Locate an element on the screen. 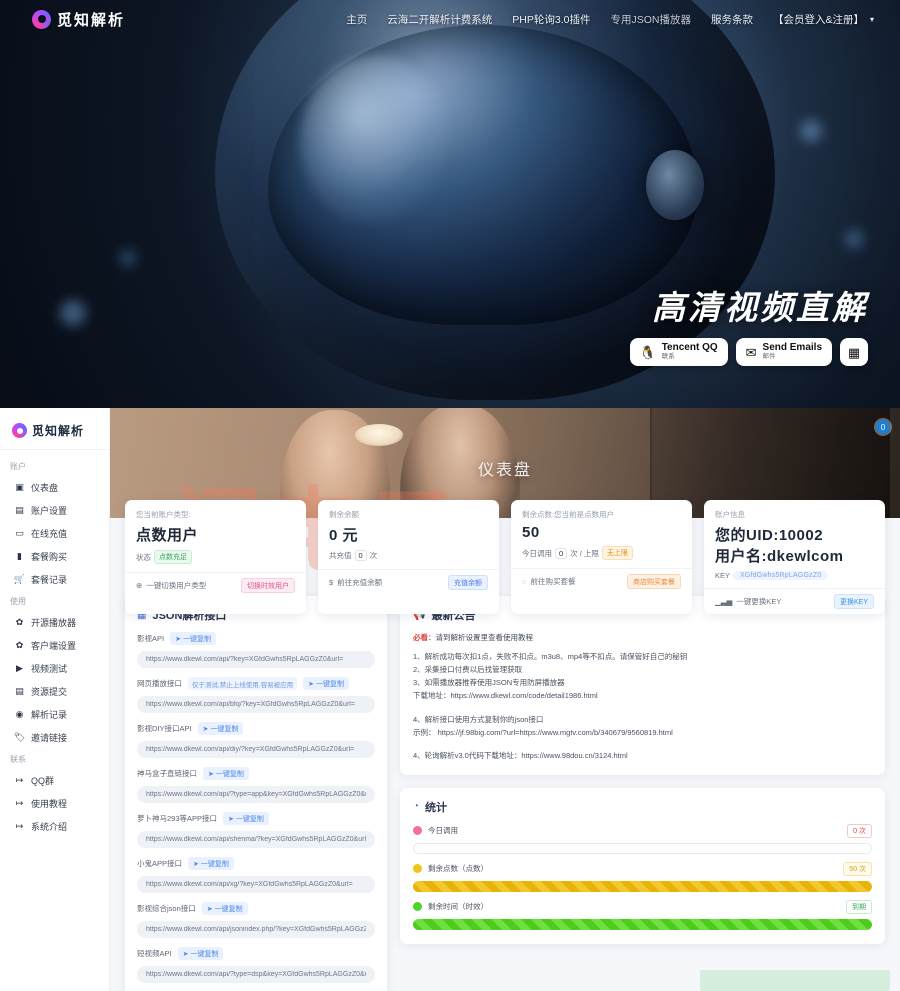 This screenshot has height=991, width=900. card-label: 剩余点数:您当前是点数用户 is located at coordinates (568, 514).